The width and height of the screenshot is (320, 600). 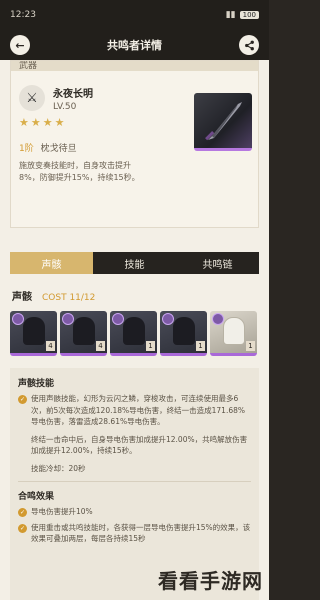 I want to click on tab-echo: 声骸, so click(x=51, y=263).